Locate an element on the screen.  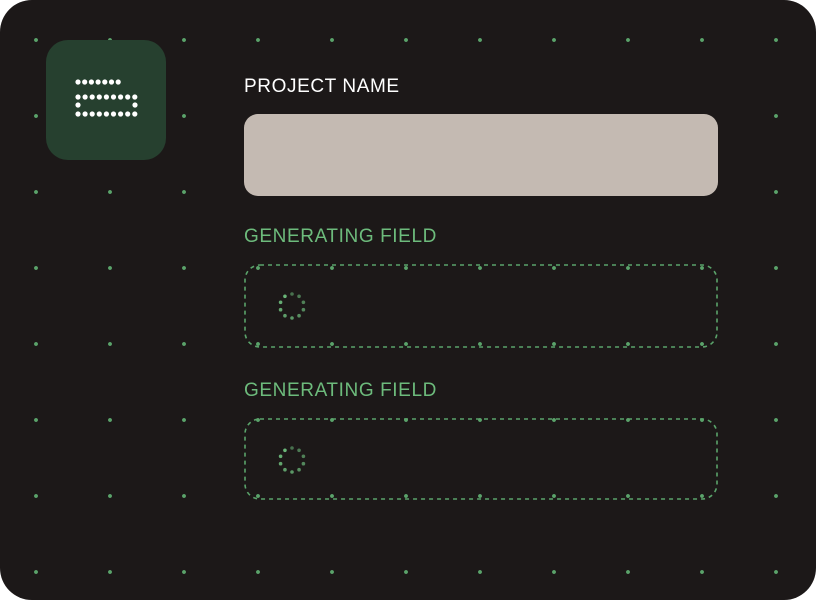
project-name-label: PROJECT NAME is located at coordinates (322, 86).